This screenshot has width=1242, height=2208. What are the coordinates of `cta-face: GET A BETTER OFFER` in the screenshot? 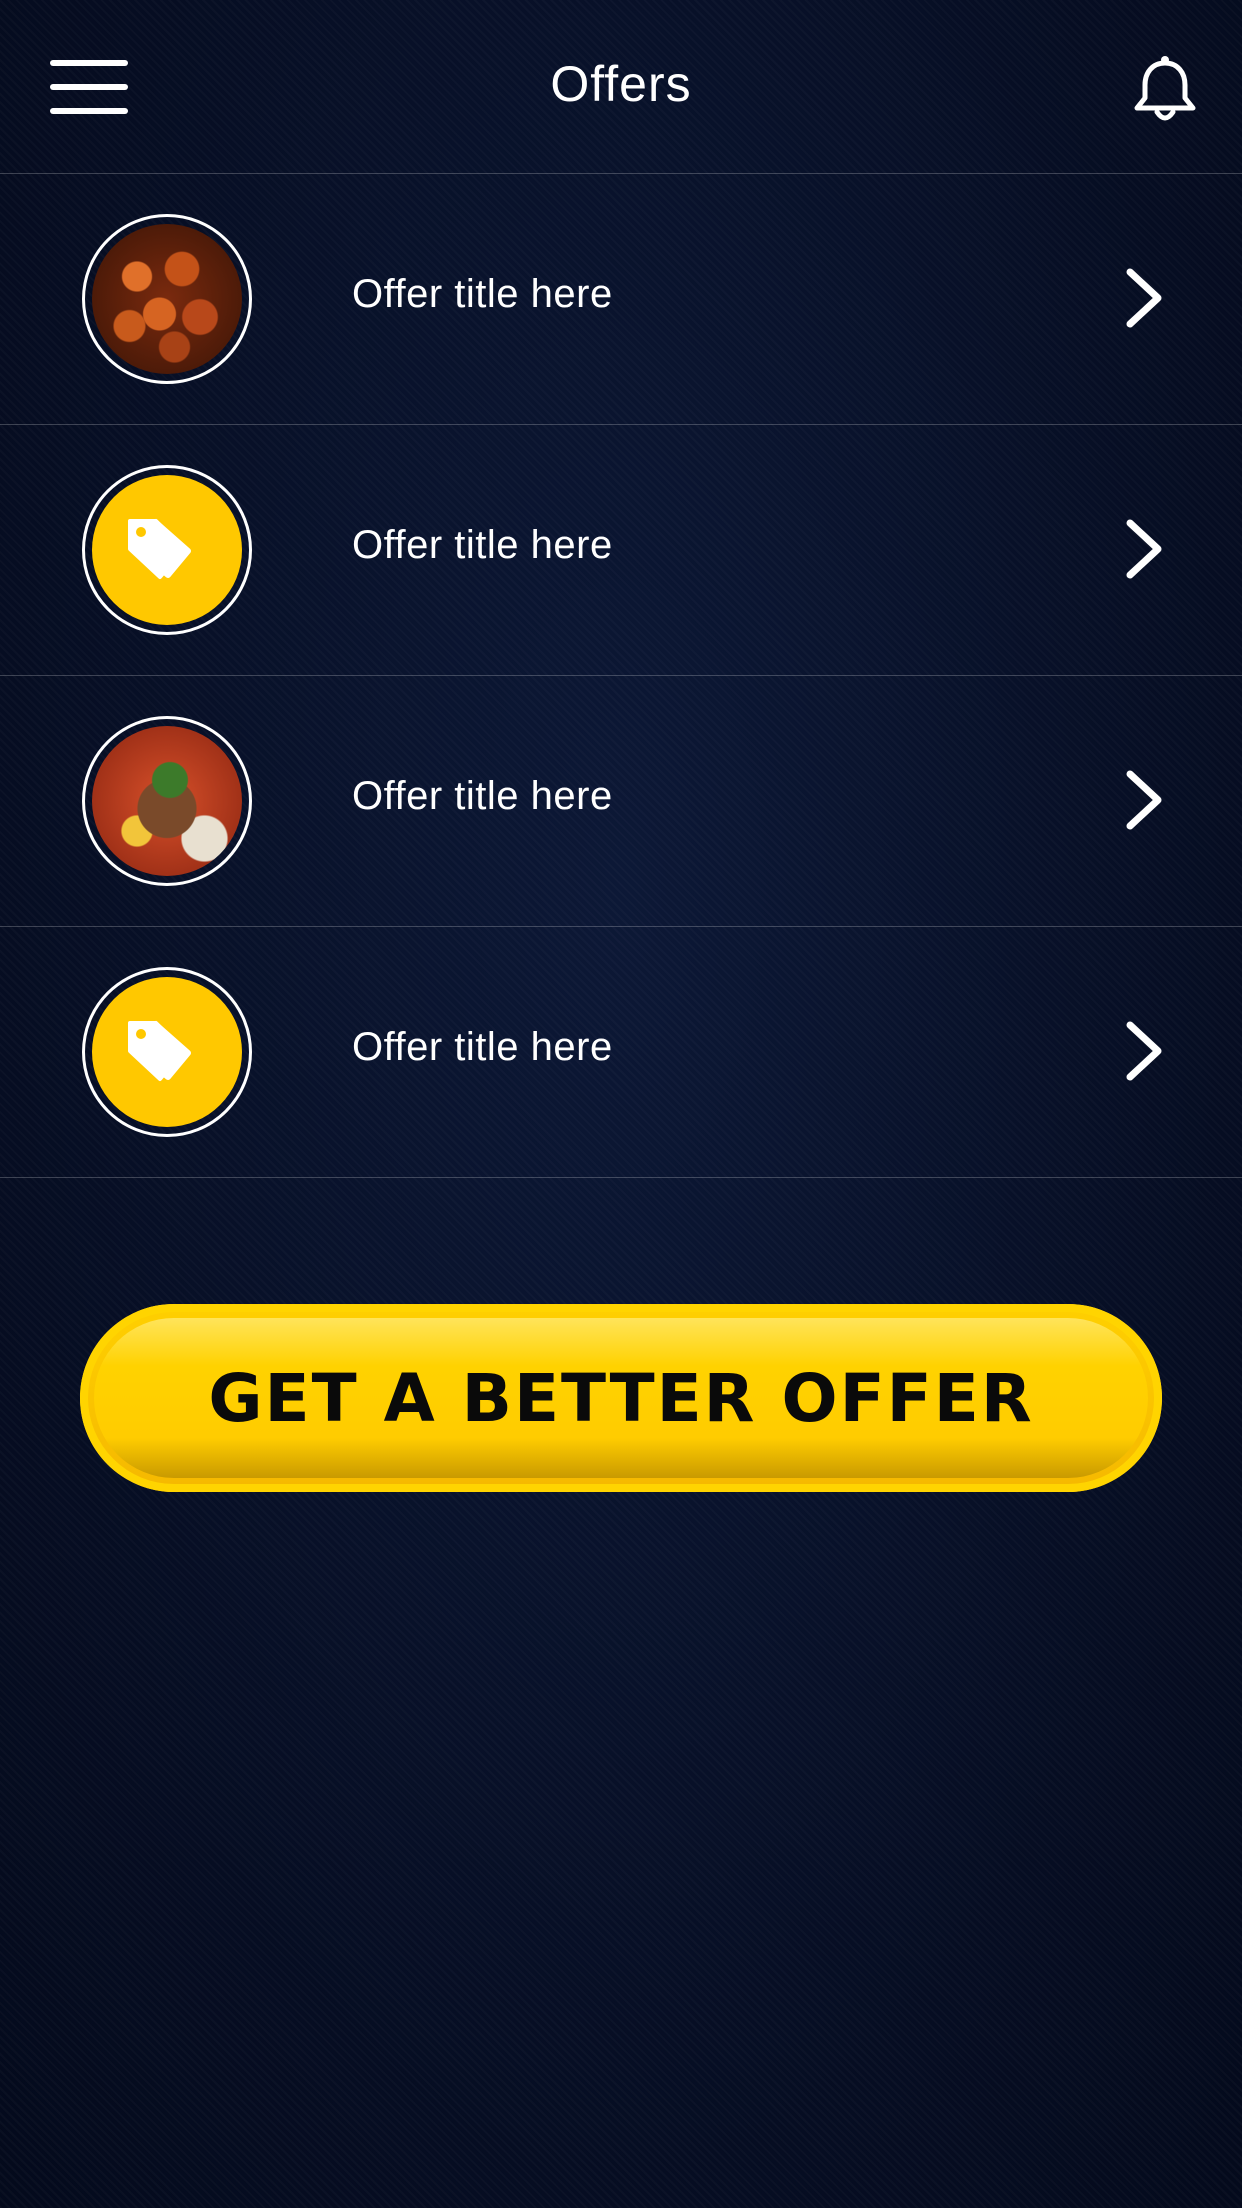 It's located at (621, 1398).